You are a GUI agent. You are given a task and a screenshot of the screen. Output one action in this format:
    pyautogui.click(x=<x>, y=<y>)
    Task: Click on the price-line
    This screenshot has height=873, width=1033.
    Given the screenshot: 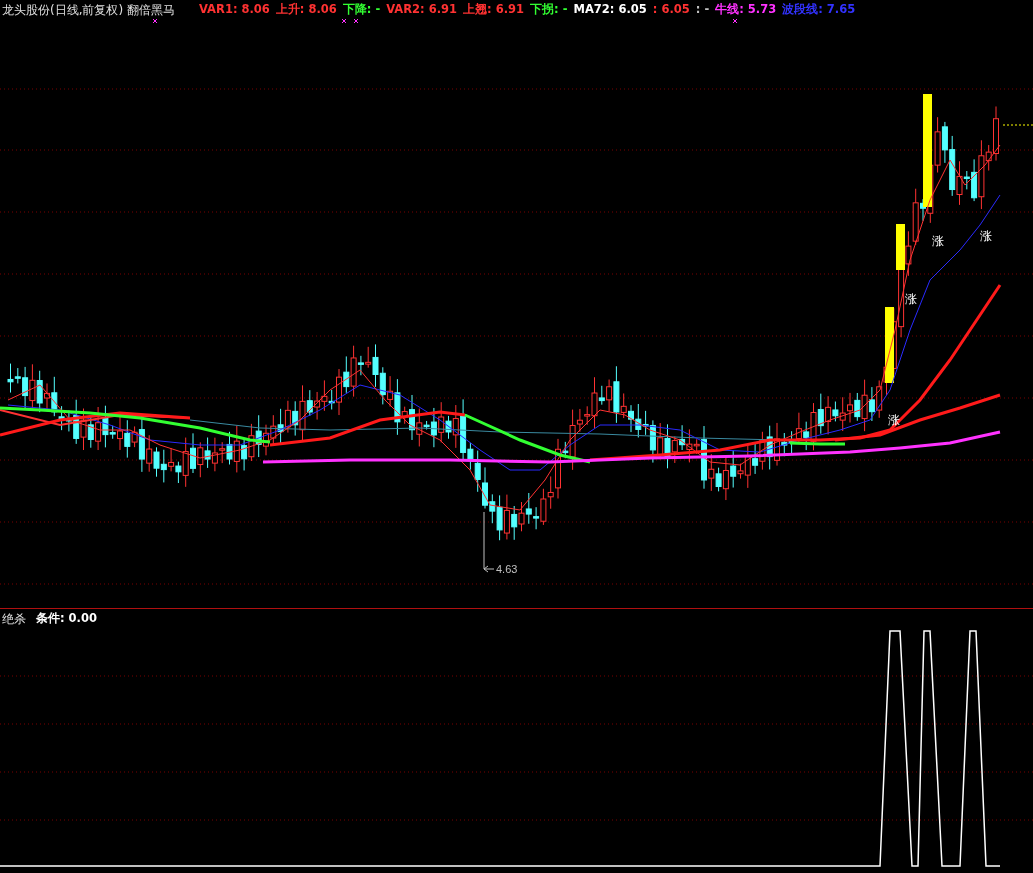 What is the action you would take?
    pyautogui.click(x=1017, y=125)
    